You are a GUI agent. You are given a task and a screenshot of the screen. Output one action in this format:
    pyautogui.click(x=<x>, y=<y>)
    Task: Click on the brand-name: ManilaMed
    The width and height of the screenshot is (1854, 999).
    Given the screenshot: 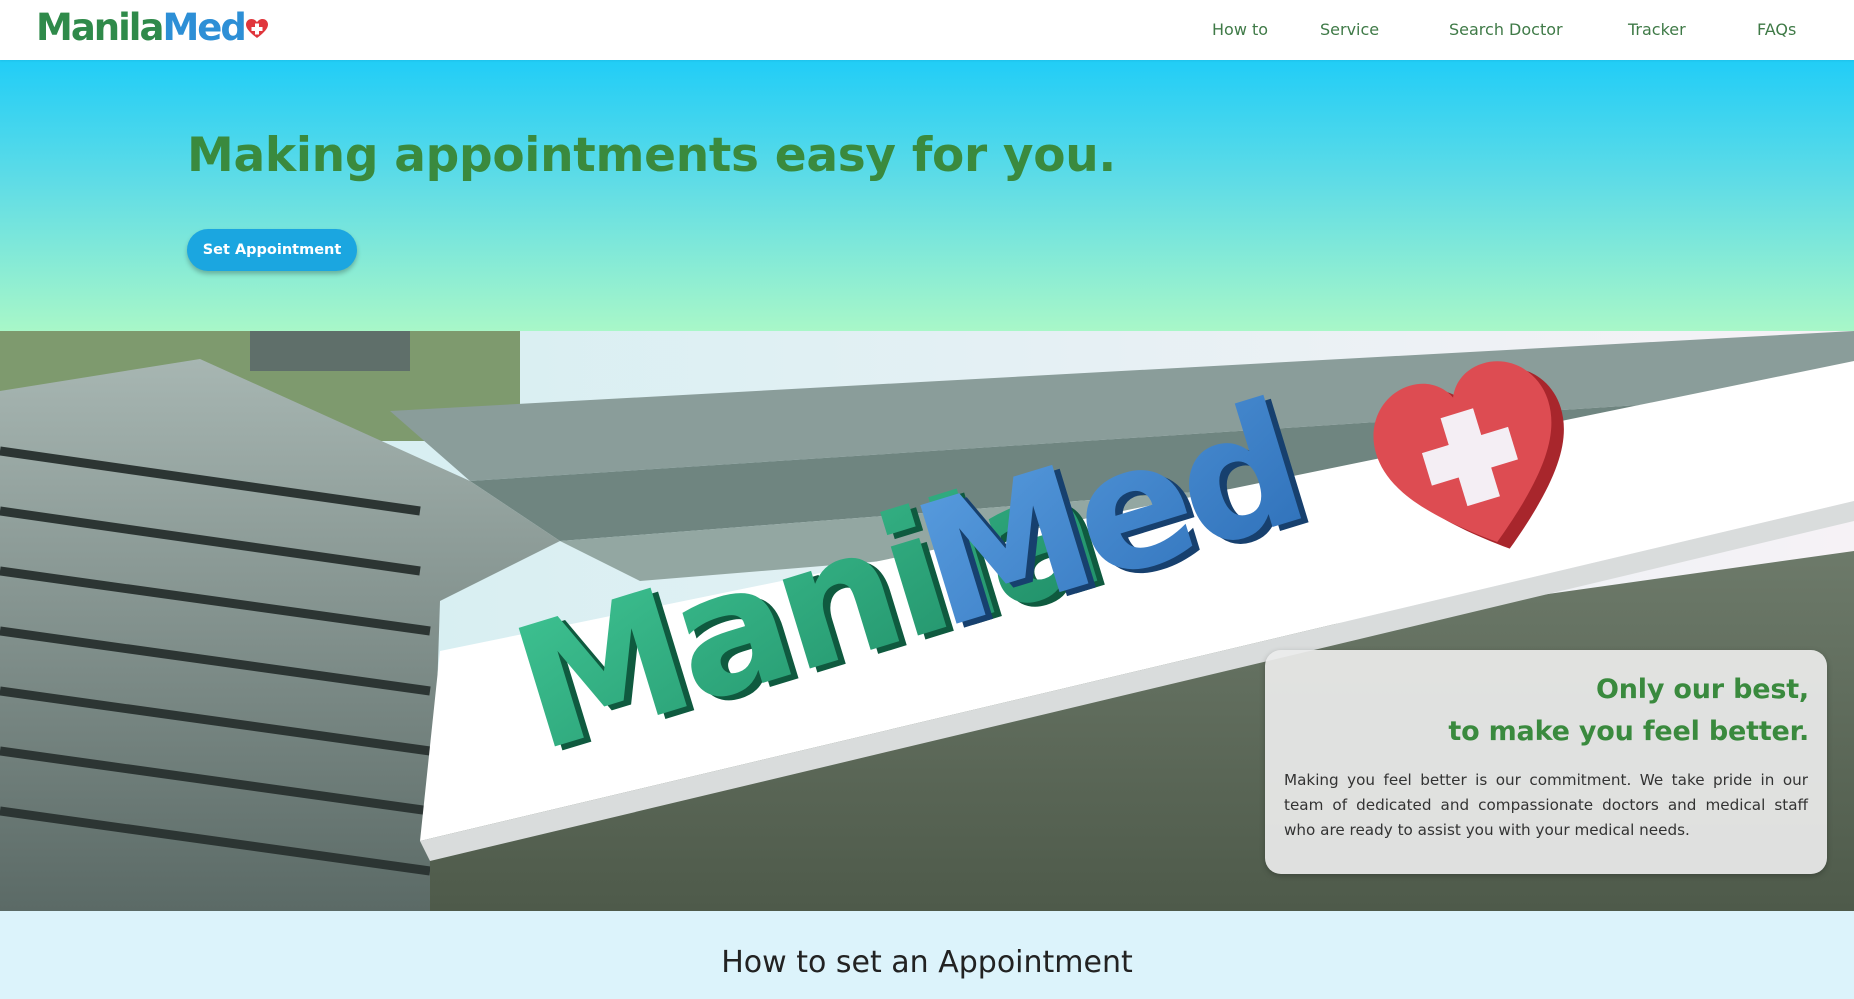 What is the action you would take?
    pyautogui.click(x=141, y=27)
    